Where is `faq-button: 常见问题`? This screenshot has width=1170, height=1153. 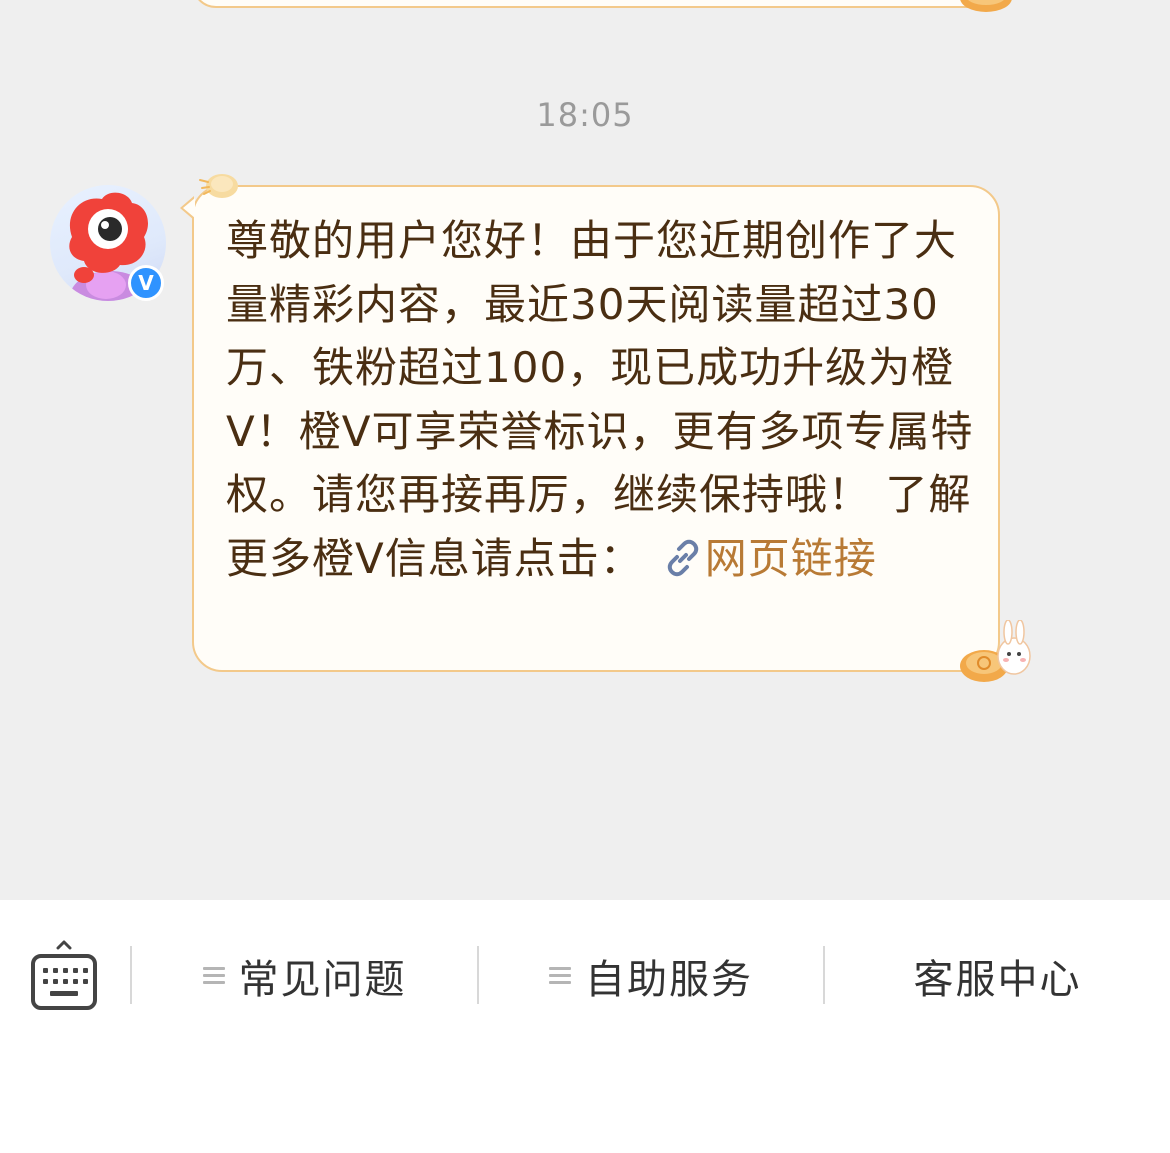
faq-button: 常见问题 is located at coordinates (304, 976).